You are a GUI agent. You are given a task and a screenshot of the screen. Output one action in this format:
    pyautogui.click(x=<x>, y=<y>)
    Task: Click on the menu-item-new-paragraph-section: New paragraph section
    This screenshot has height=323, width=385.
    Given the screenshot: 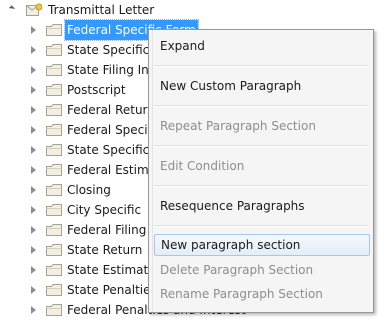 What is the action you would take?
    pyautogui.click(x=262, y=245)
    